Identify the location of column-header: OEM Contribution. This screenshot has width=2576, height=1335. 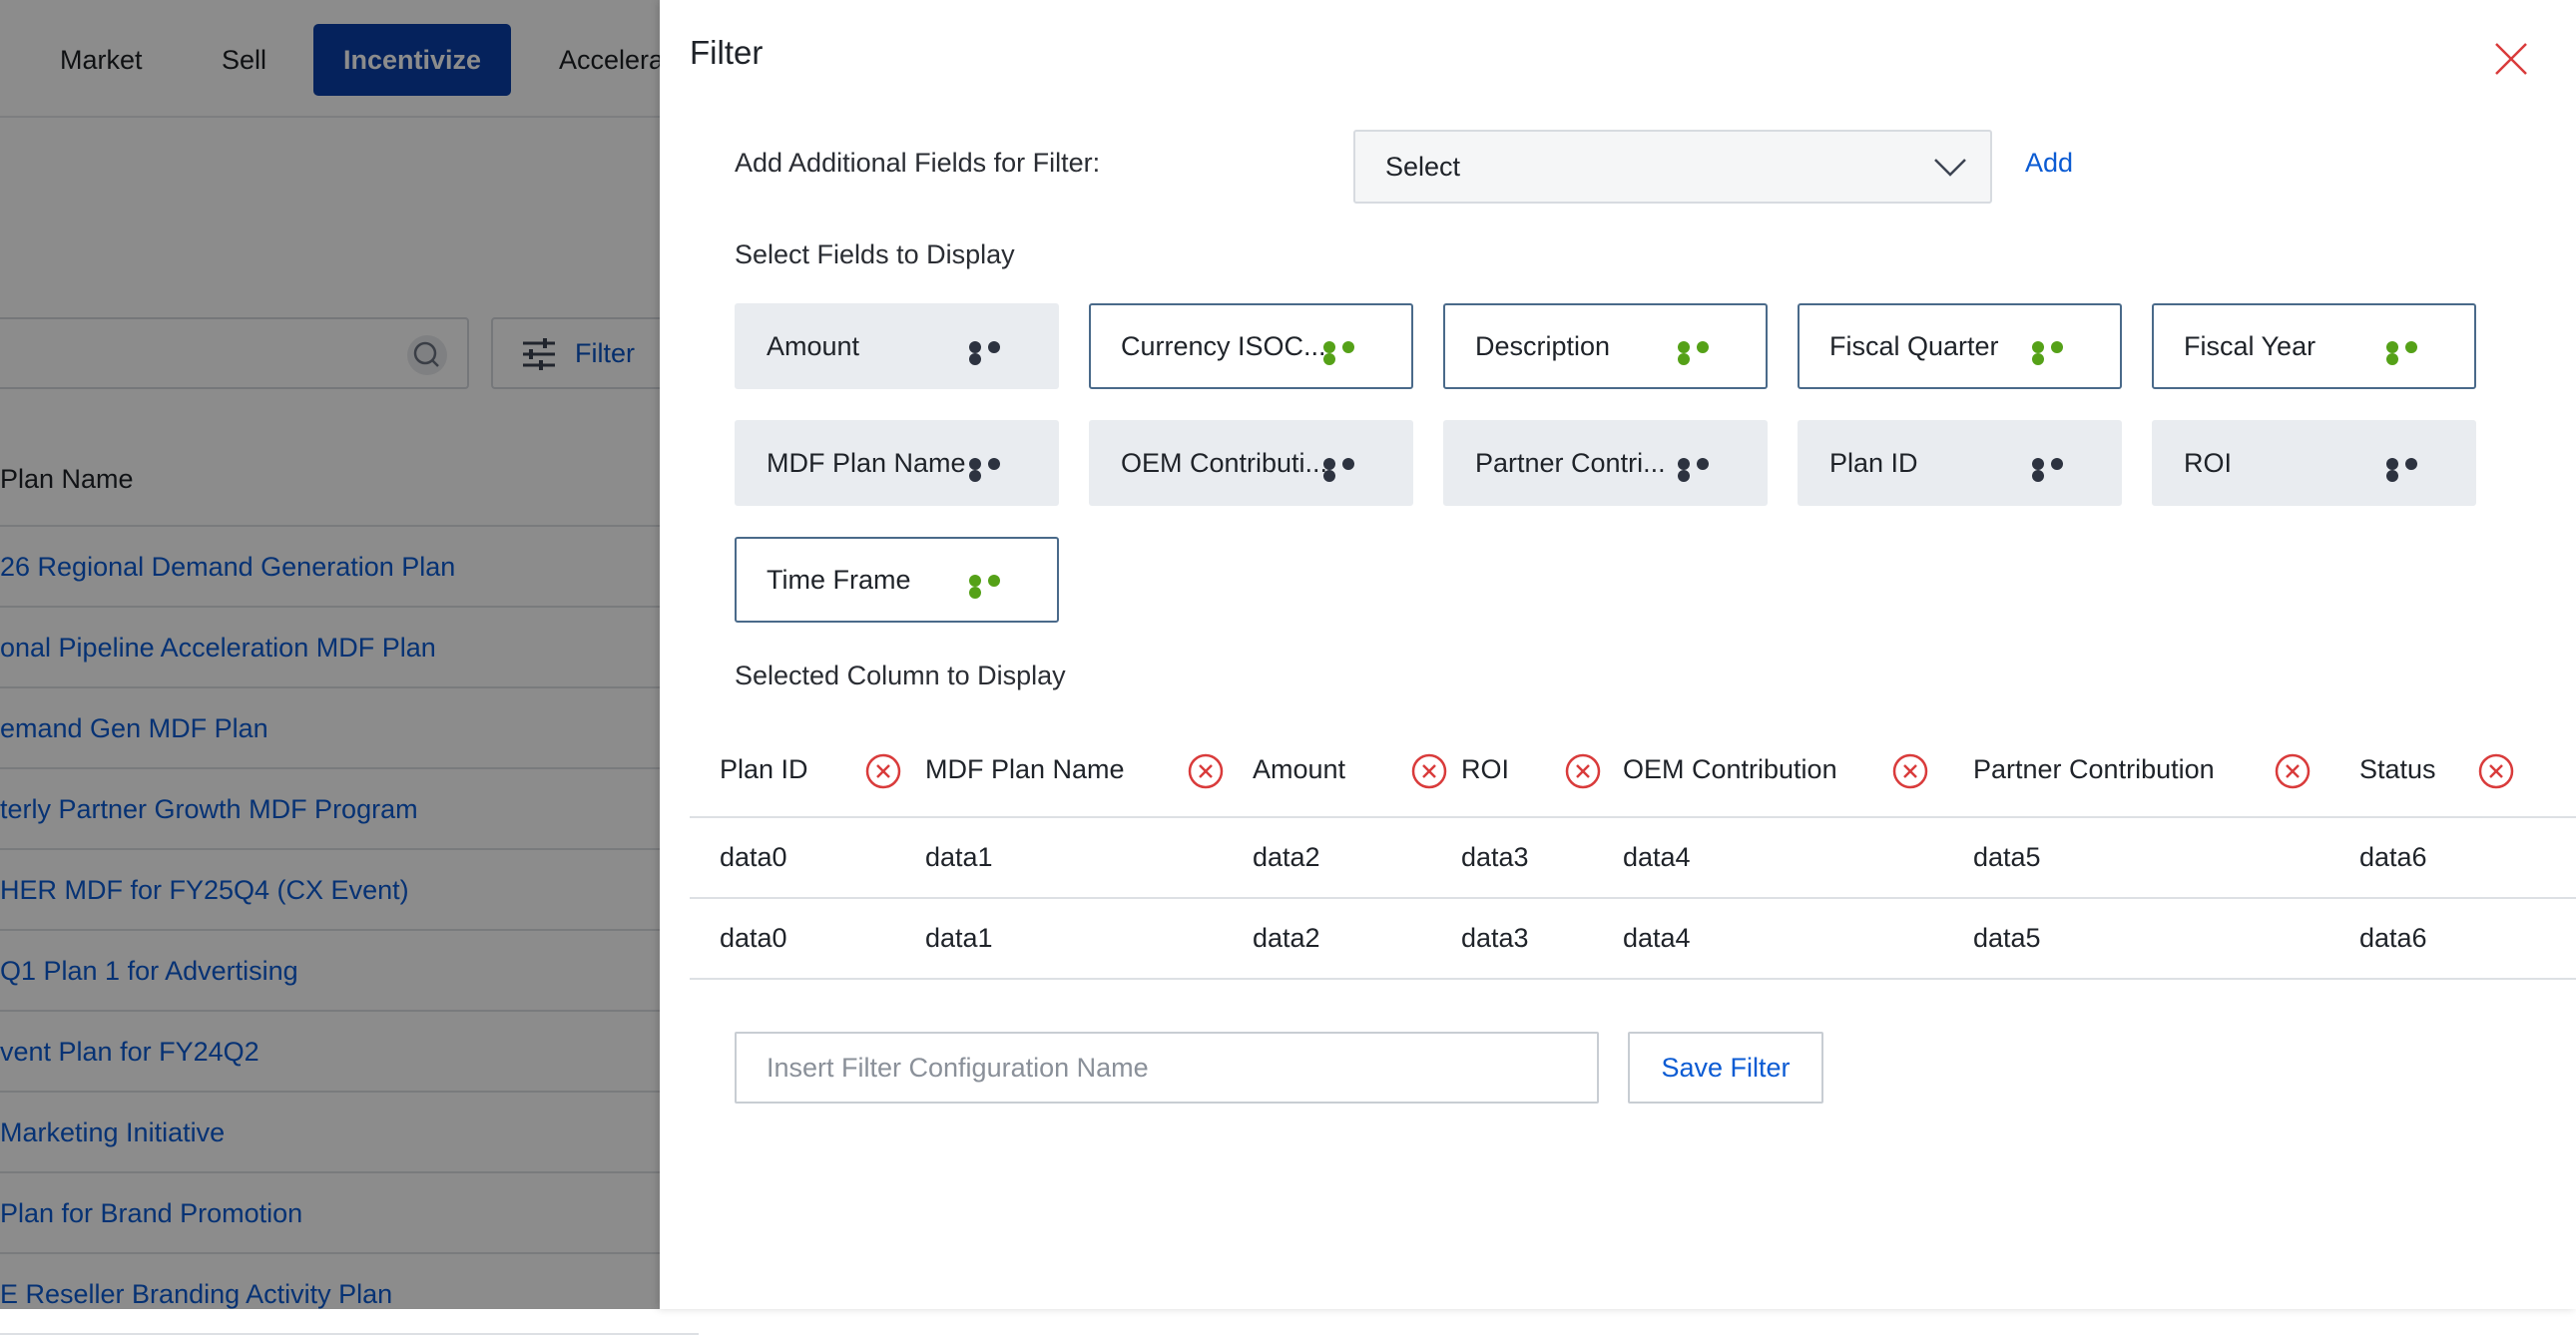
(1730, 769).